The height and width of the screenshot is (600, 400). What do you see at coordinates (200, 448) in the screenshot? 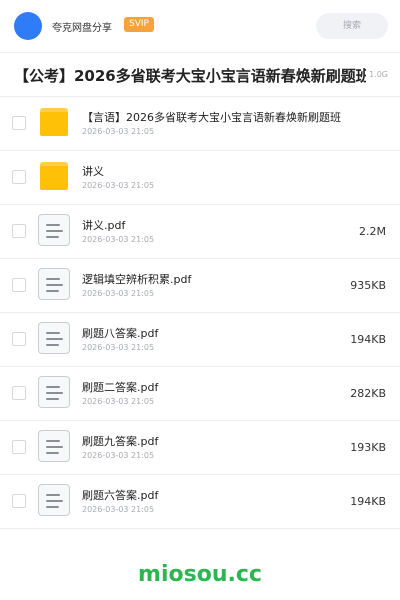
I see `file-row: 刷题九答案.pdf 2026-03-03 21:05 193KB` at bounding box center [200, 448].